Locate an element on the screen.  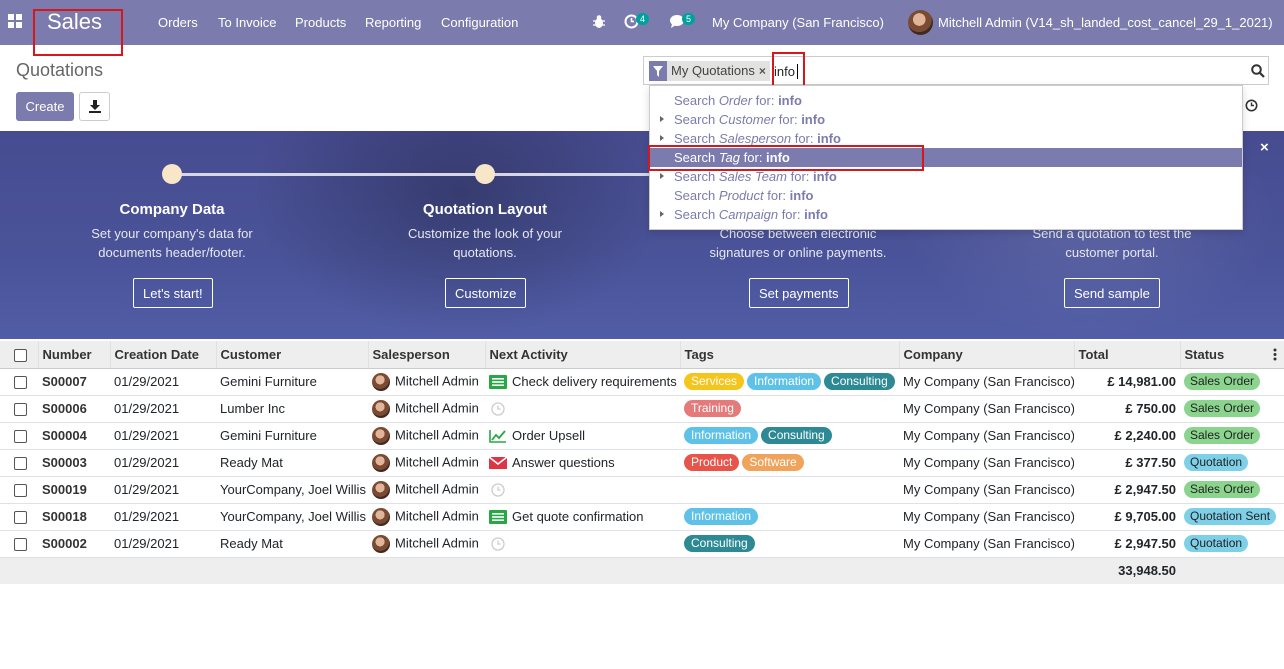
set-payments-button: Set payments is located at coordinates (799, 293).